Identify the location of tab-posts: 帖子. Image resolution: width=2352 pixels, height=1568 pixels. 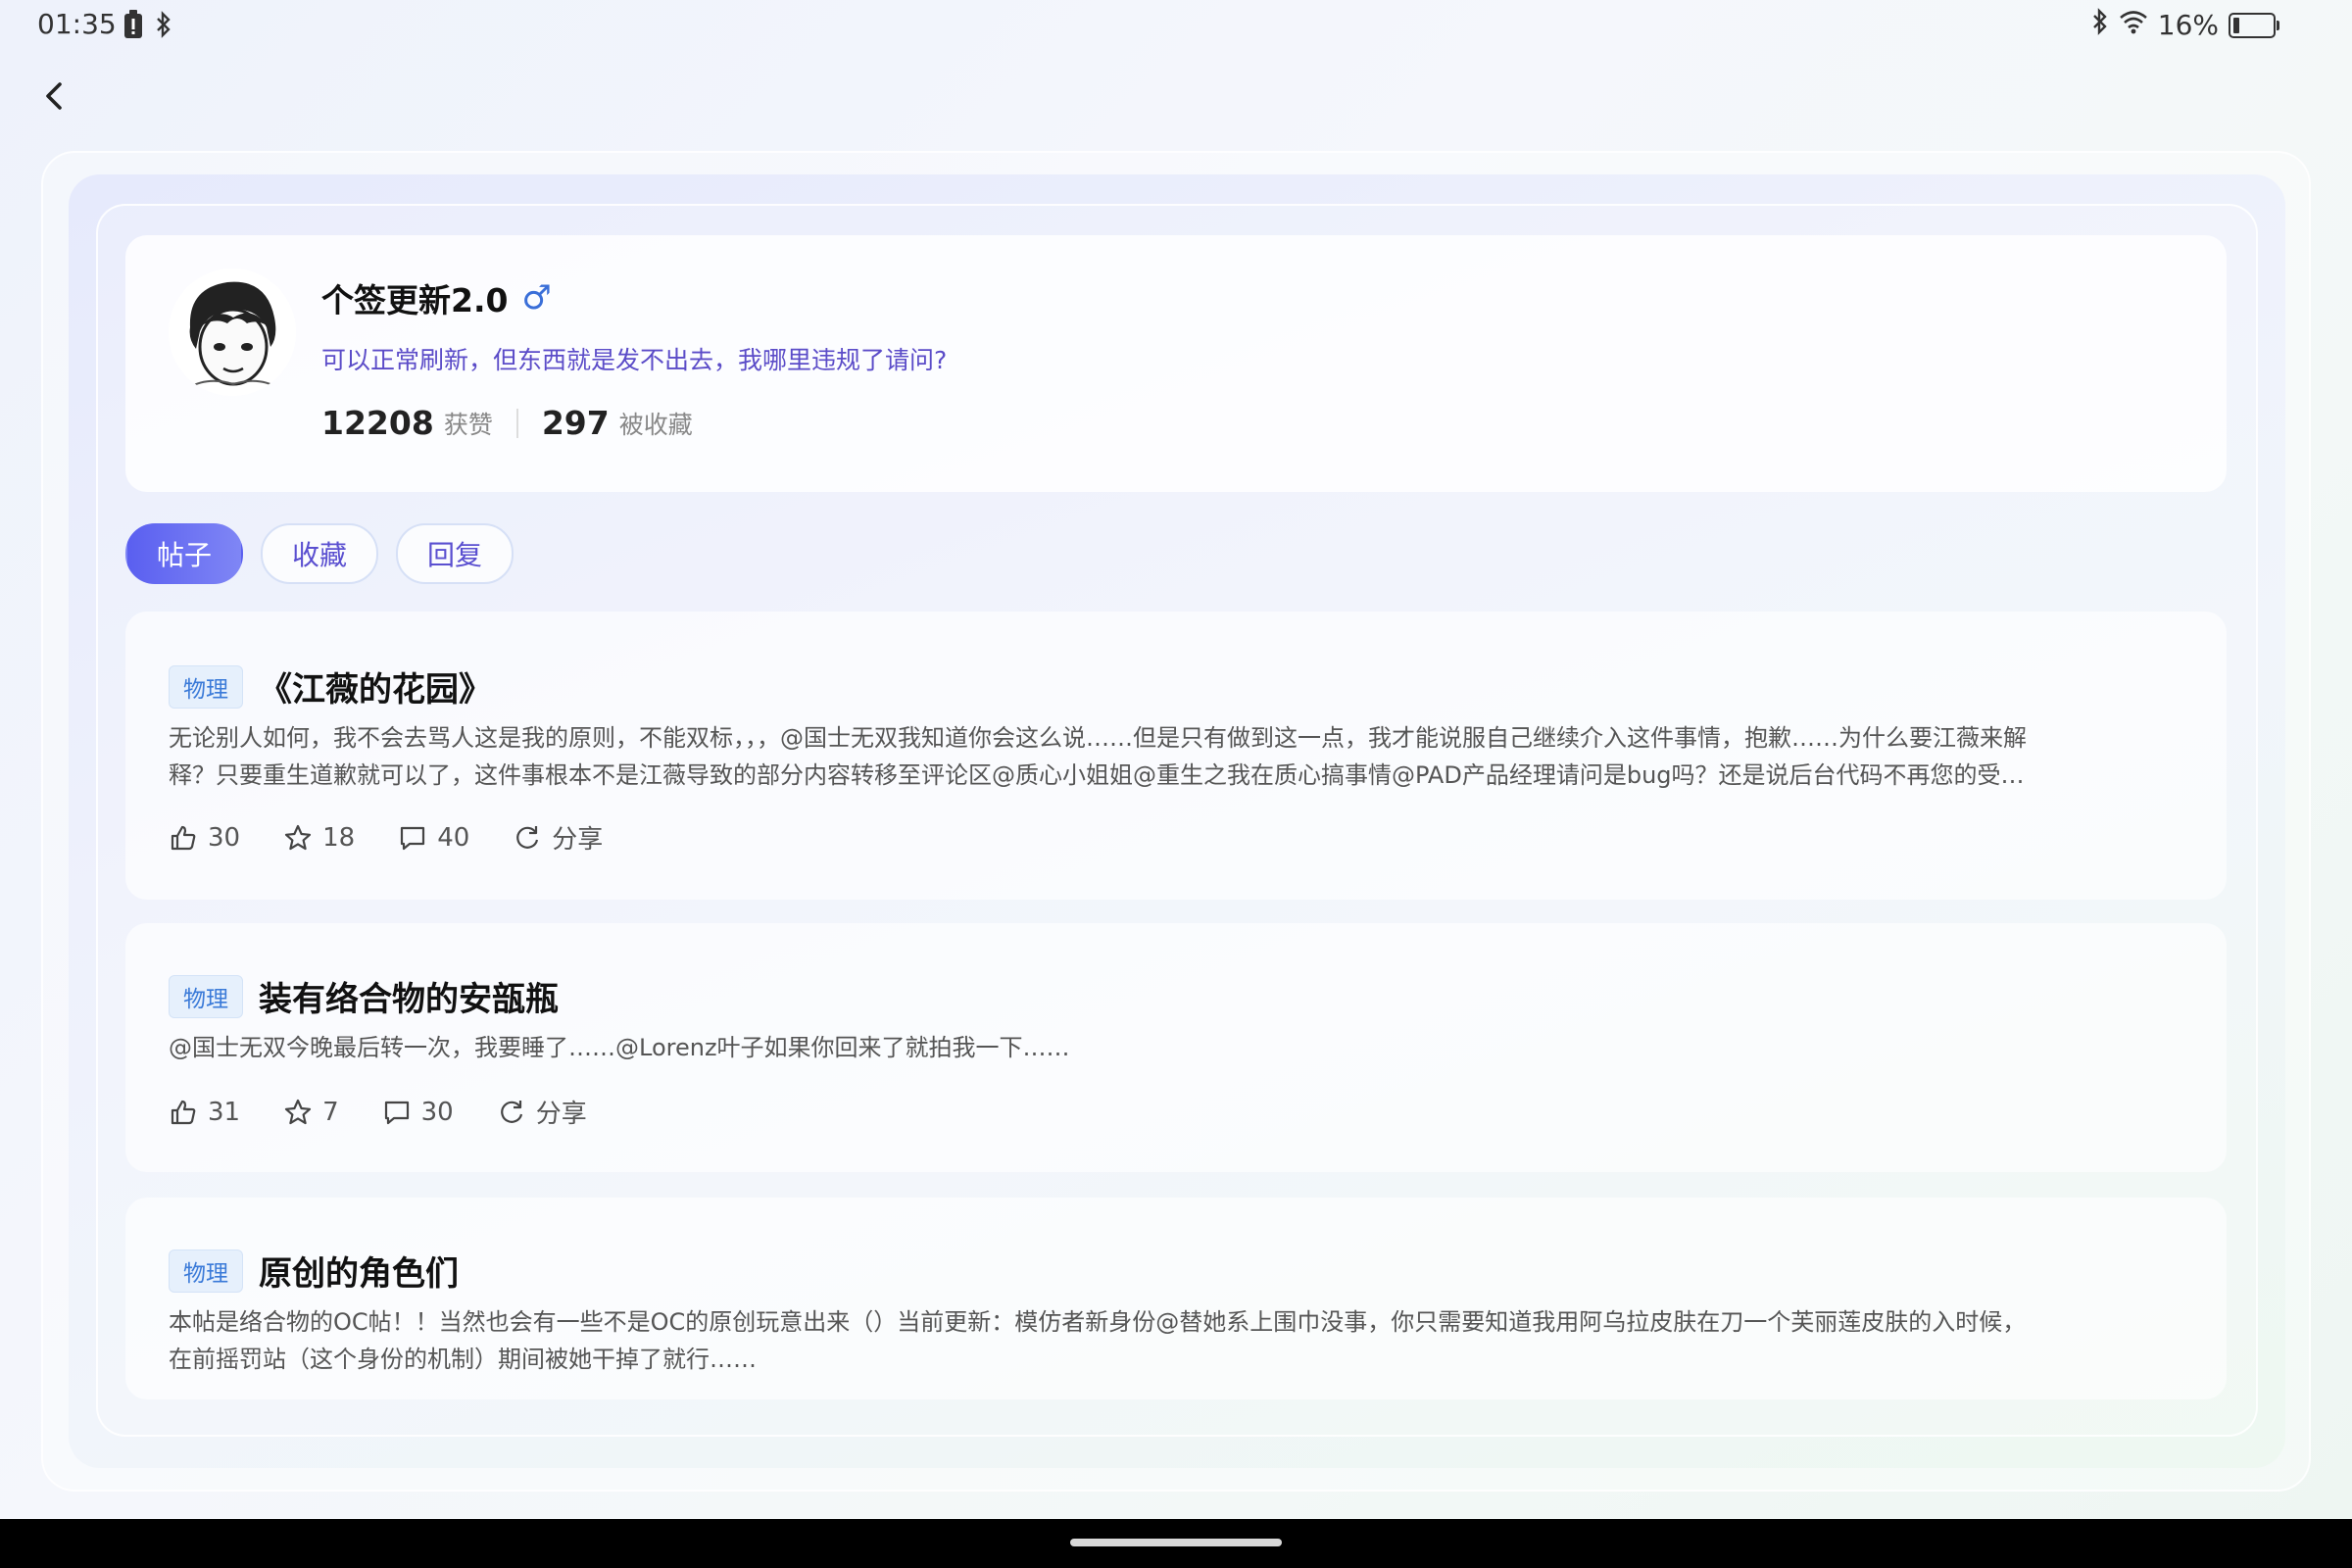
(184, 553).